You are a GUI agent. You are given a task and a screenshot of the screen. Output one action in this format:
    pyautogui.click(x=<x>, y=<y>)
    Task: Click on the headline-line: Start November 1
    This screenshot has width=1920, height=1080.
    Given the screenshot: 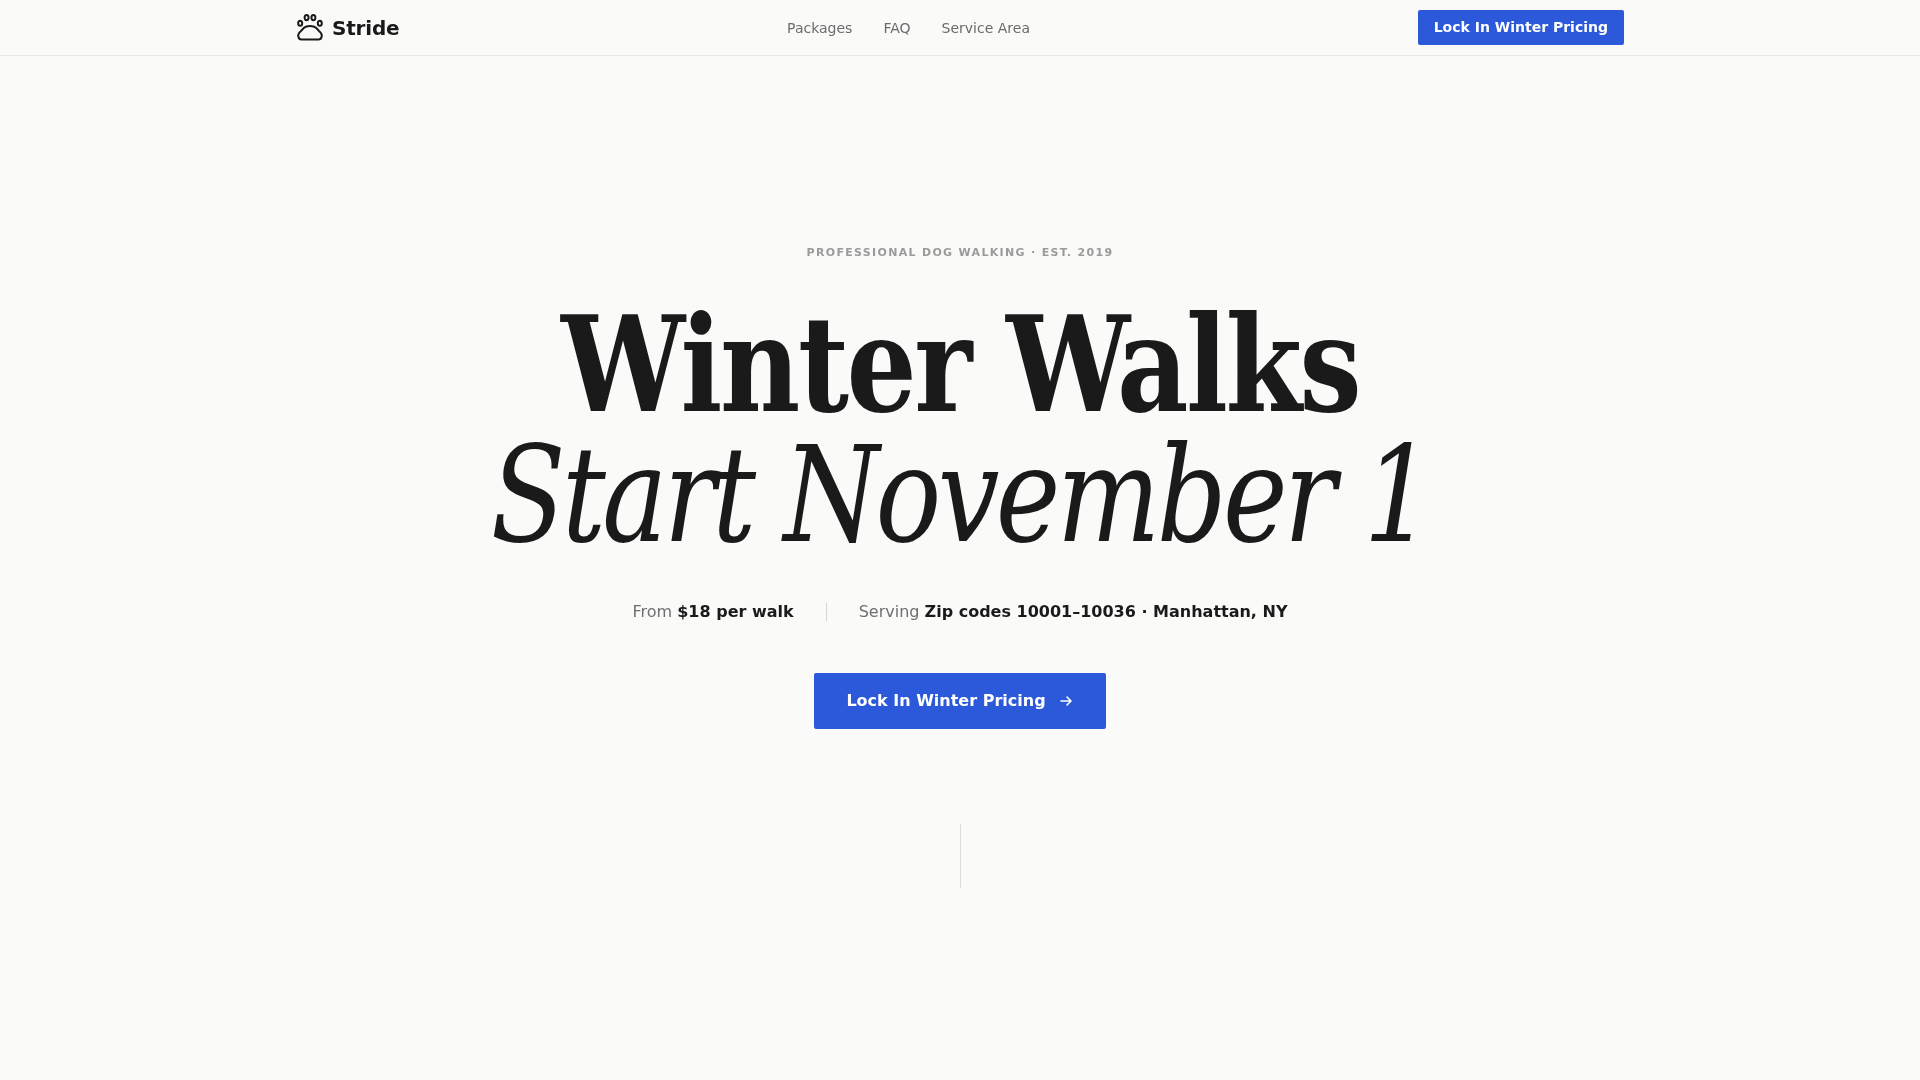 What is the action you would take?
    pyautogui.click(x=960, y=495)
    